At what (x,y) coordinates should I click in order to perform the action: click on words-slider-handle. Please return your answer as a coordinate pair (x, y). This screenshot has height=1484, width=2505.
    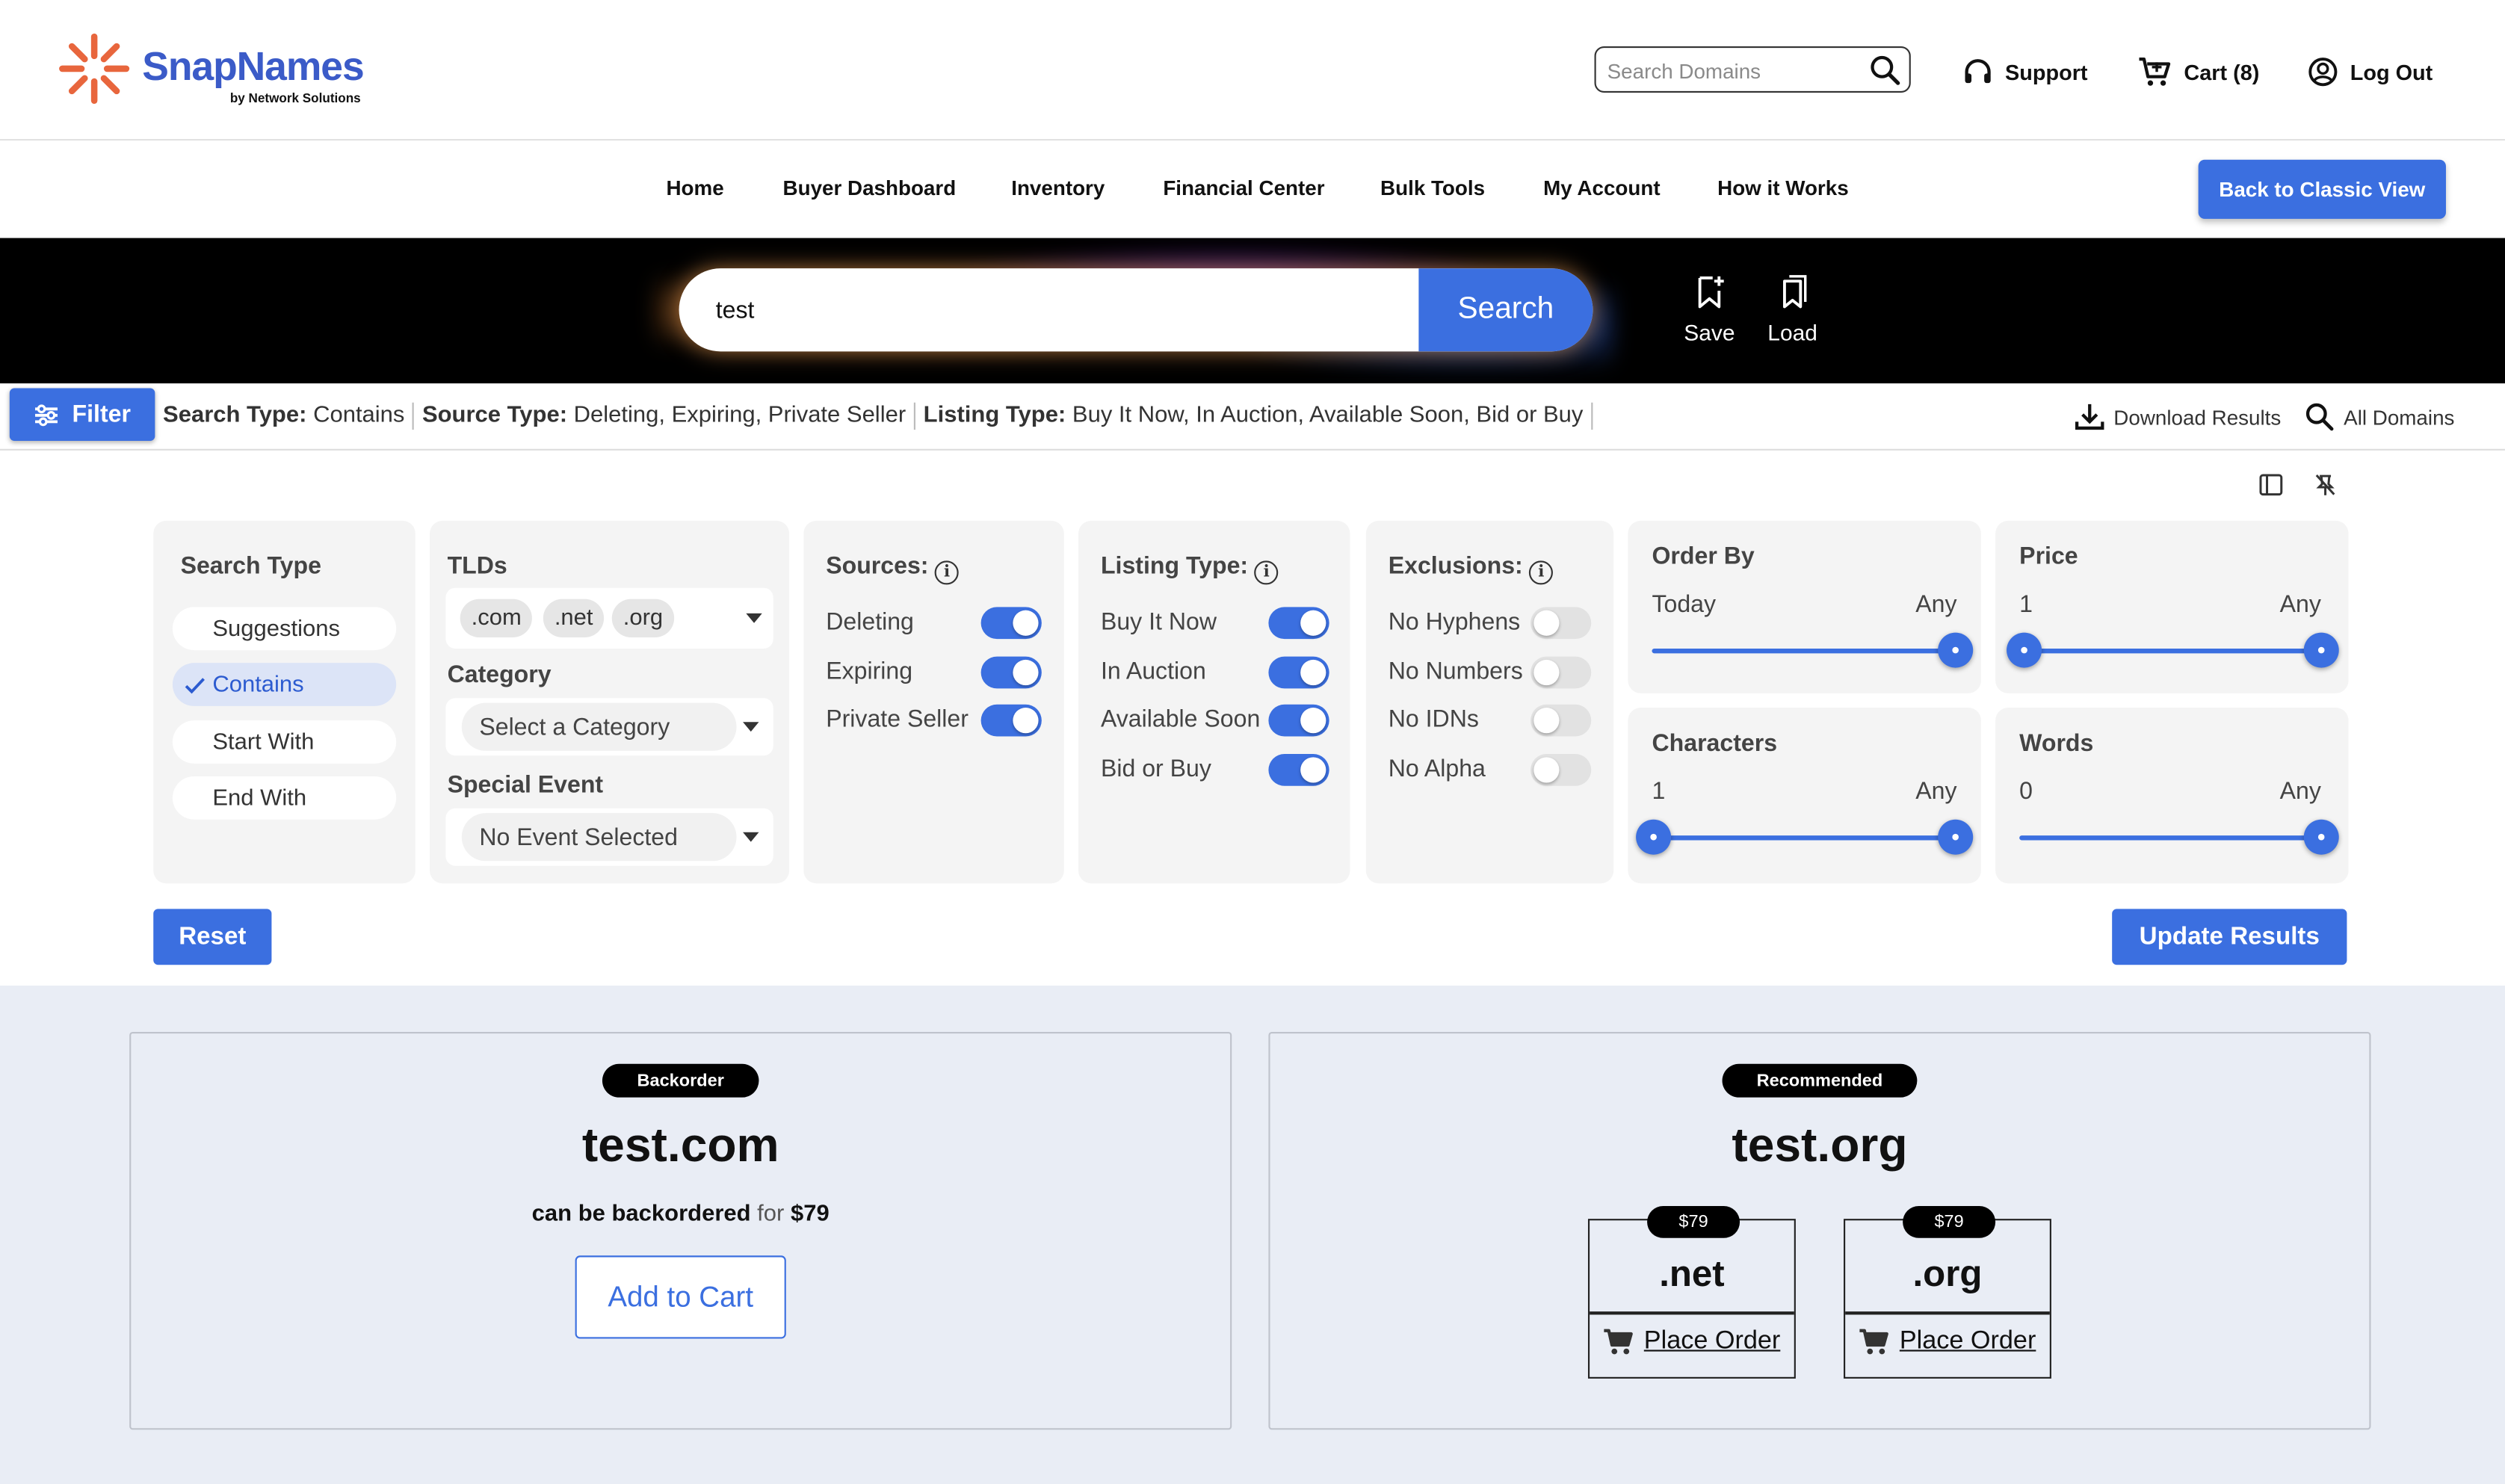
    Looking at the image, I should click on (2321, 837).